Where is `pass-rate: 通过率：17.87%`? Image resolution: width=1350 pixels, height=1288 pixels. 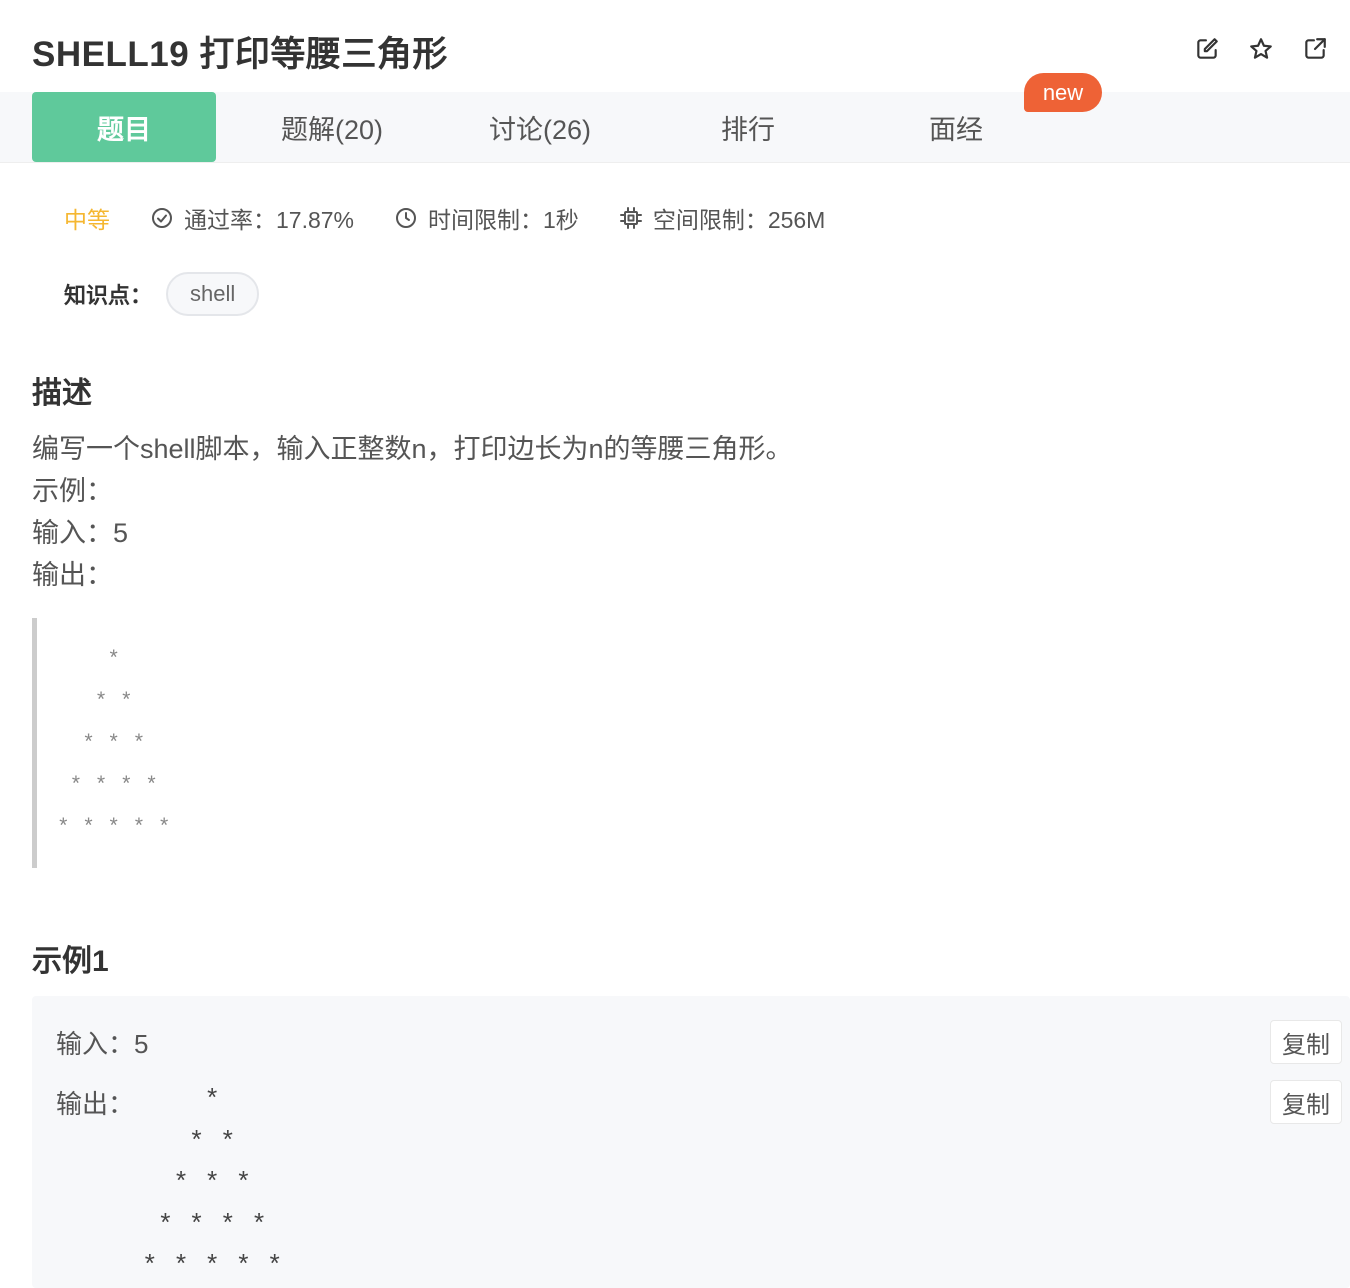
pass-rate: 通过率：17.87% is located at coordinates (252, 218).